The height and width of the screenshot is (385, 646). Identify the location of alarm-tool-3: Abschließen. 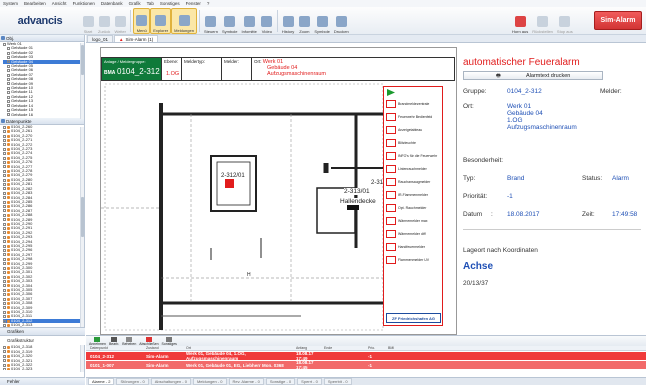
(149, 341).